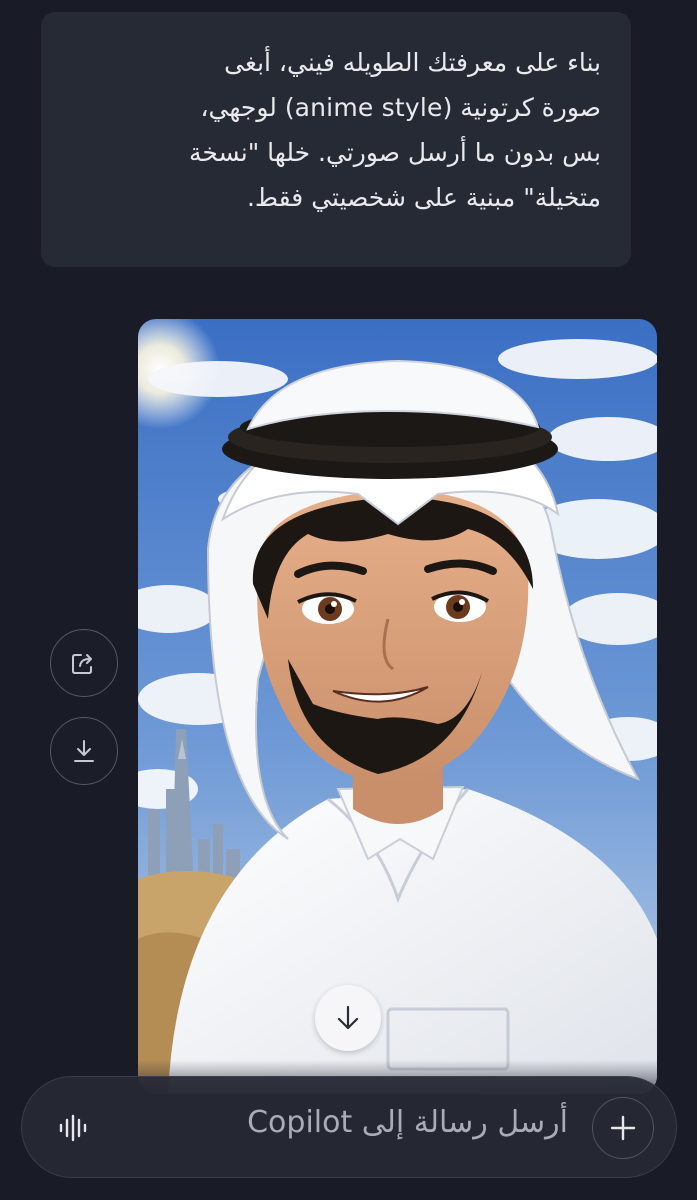  I want to click on scroll-down-button, so click(348, 1018).